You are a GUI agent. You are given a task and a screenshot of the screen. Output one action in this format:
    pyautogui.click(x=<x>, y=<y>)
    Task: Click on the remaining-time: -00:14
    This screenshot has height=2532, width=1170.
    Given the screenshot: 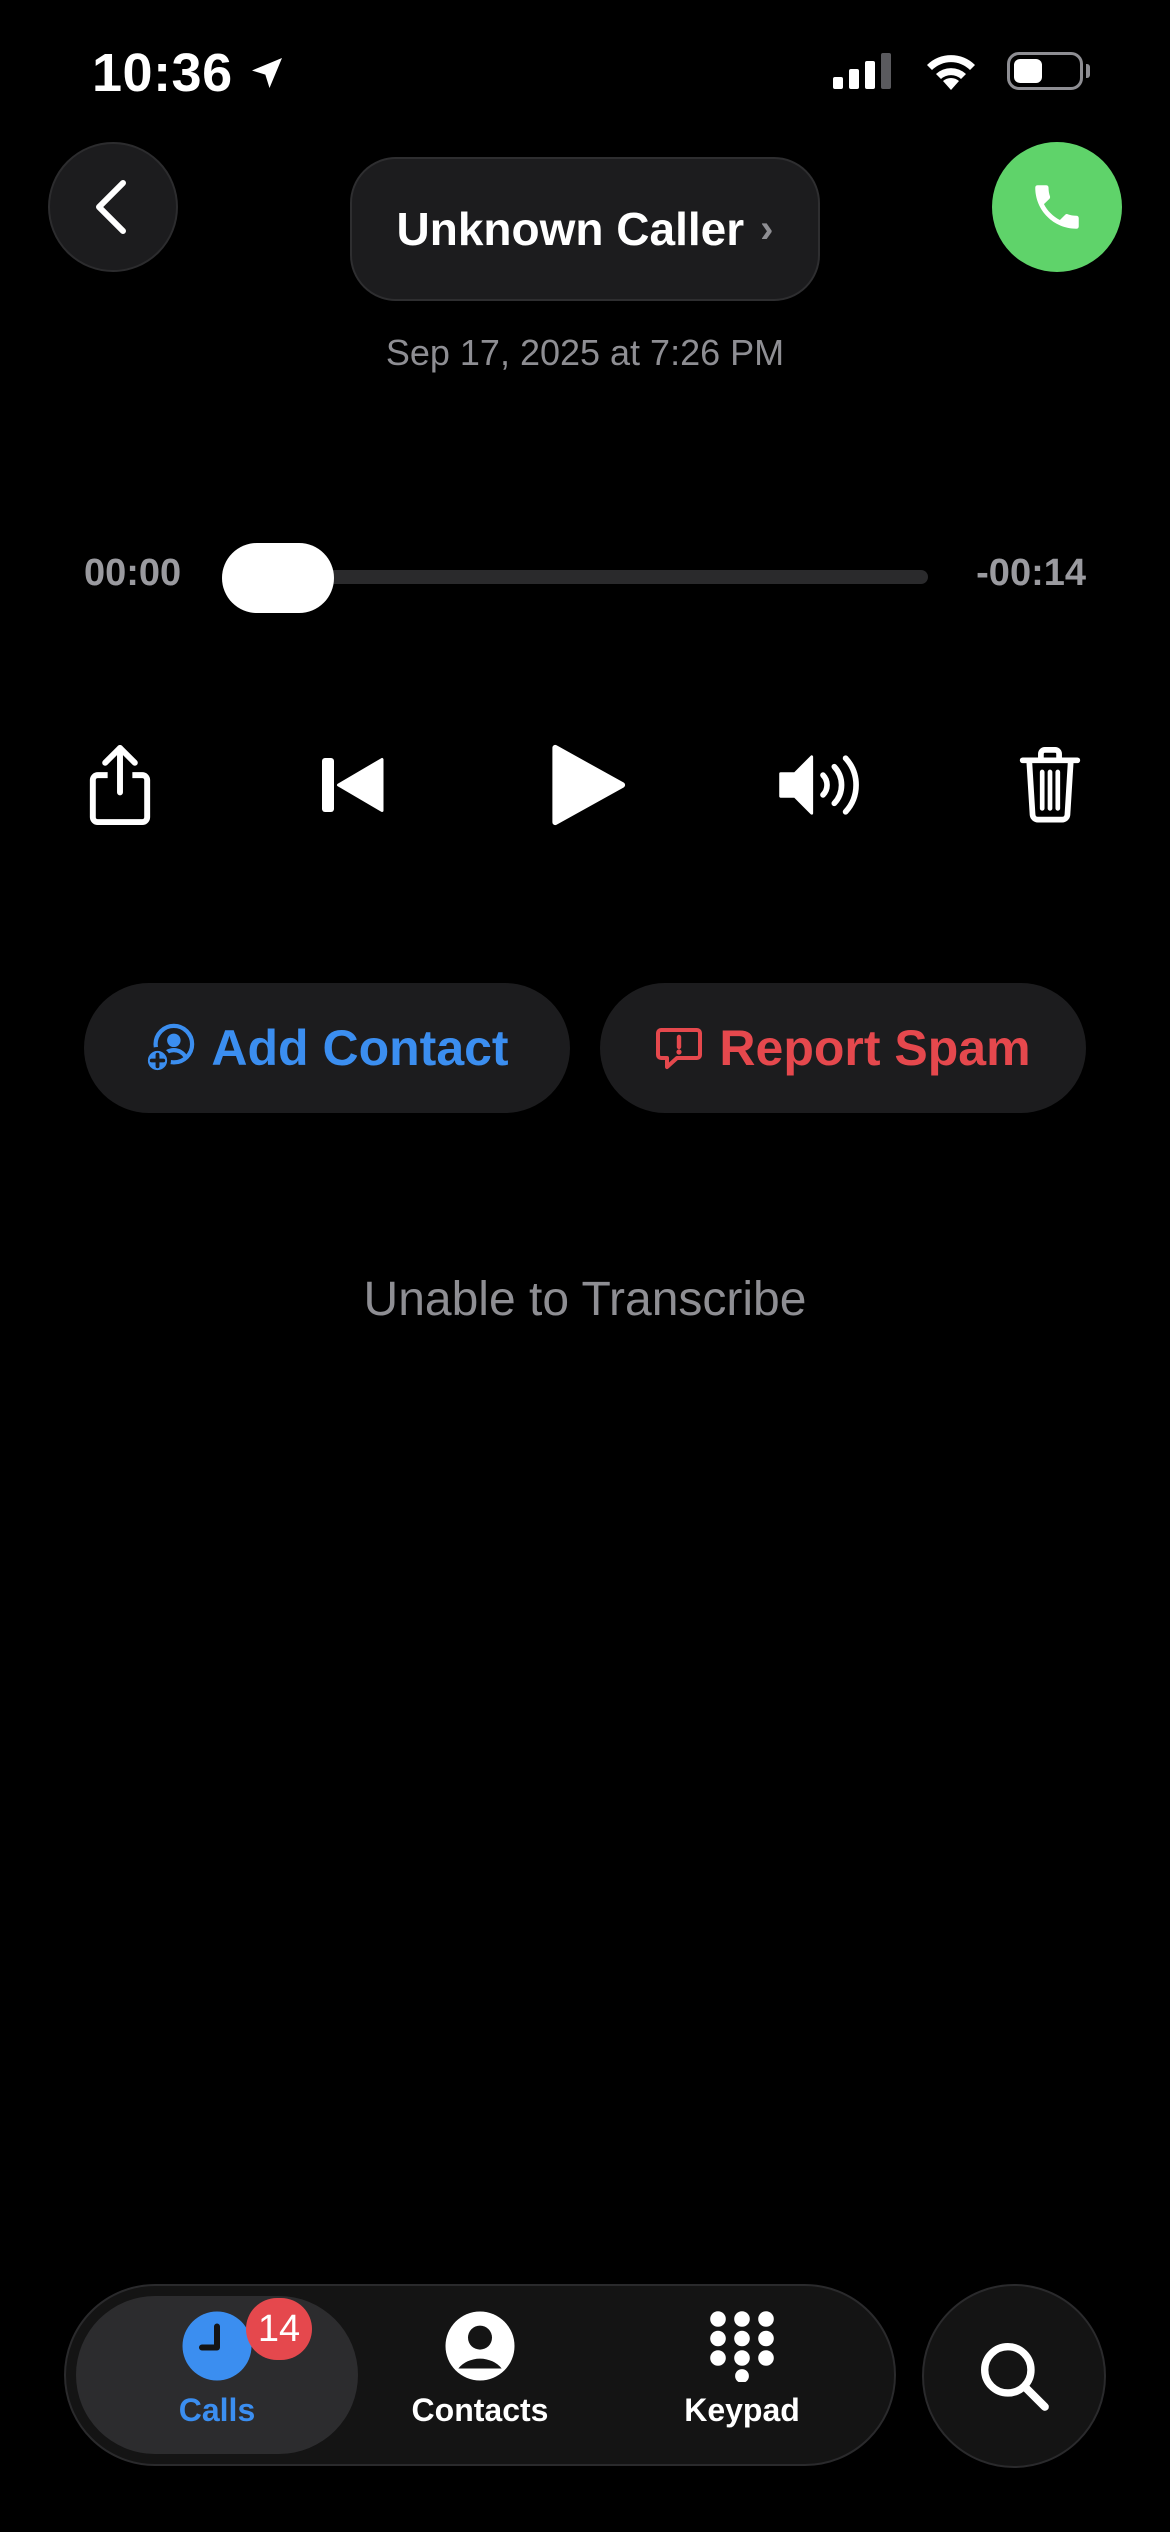 What is the action you would take?
    pyautogui.click(x=1031, y=573)
    